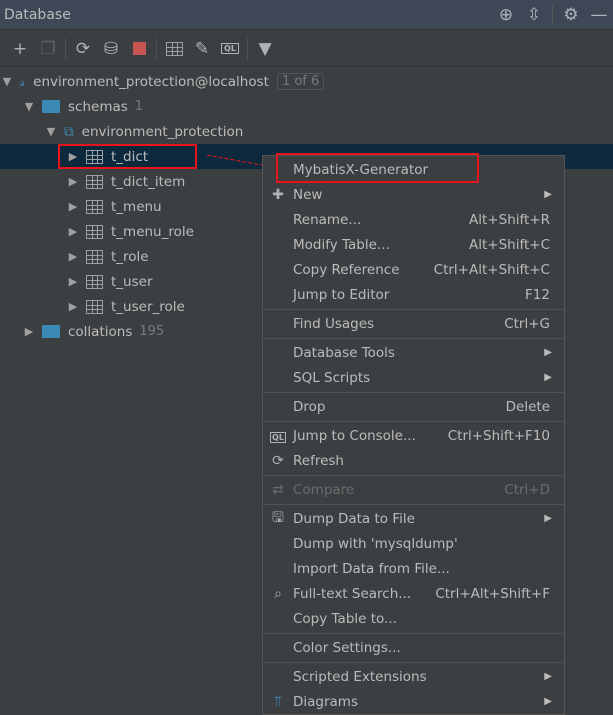 This screenshot has width=613, height=715. I want to click on menu-item-label: Dump Data to File, so click(354, 518).